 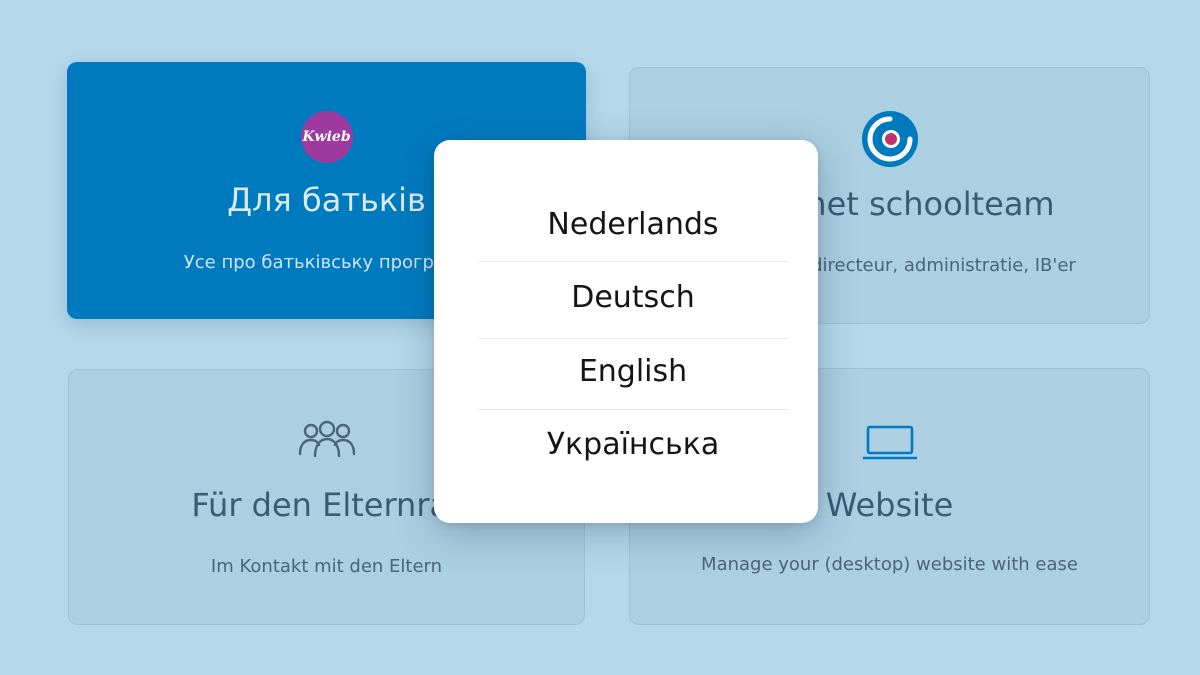 What do you see at coordinates (633, 444) in the screenshot?
I see `language-option-ukrainian: Українська` at bounding box center [633, 444].